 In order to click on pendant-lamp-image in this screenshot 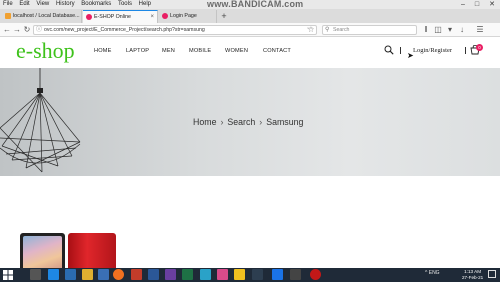, I will do `click(40, 120)`.